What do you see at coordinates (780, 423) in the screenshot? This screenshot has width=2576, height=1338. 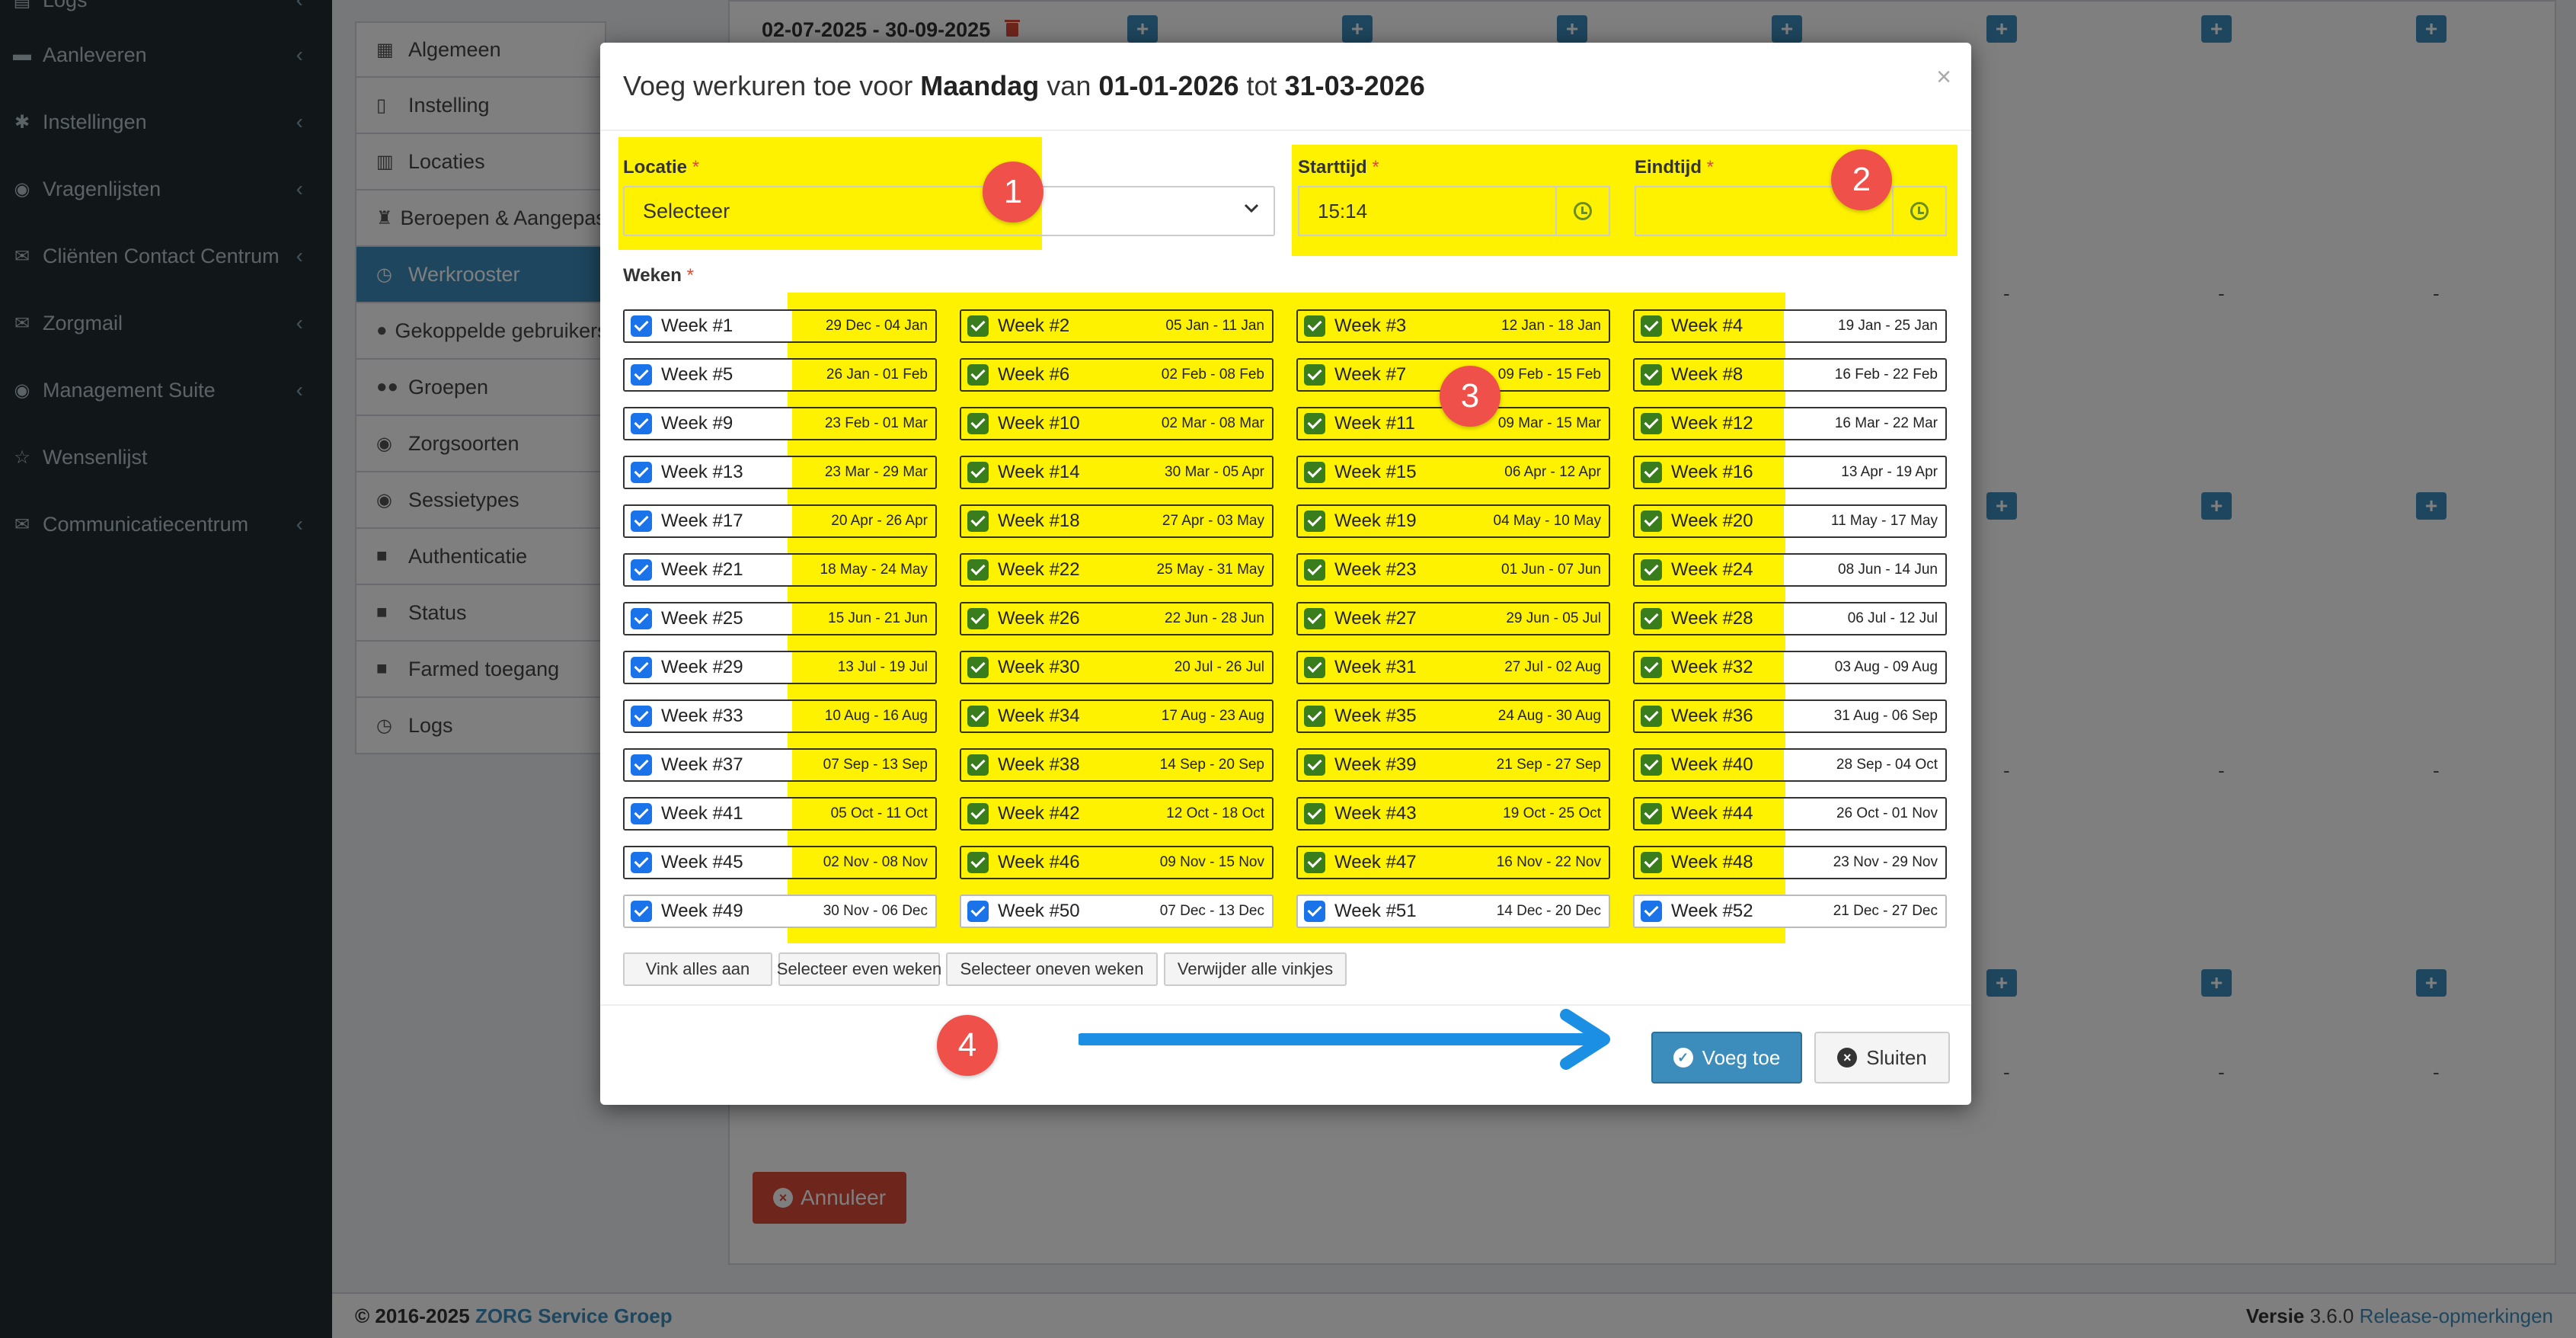 I see `week-checkbox: Week #9 23 Feb - 01 Mar` at bounding box center [780, 423].